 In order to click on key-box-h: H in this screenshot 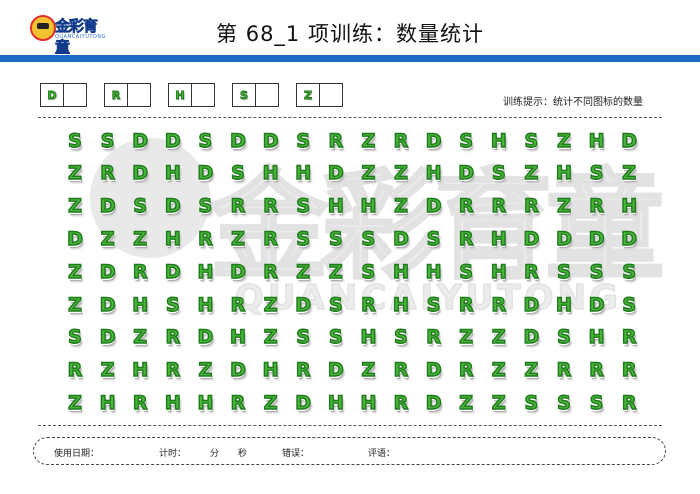, I will do `click(191, 95)`.